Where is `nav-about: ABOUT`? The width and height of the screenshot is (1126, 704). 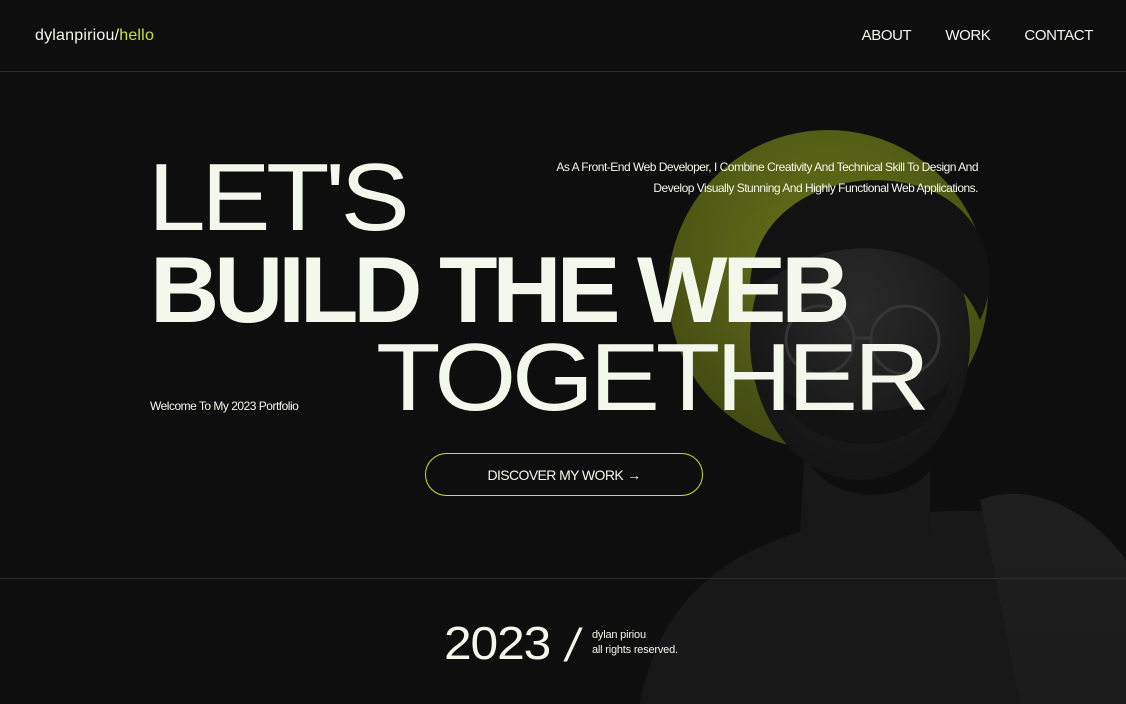 nav-about: ABOUT is located at coordinates (887, 35).